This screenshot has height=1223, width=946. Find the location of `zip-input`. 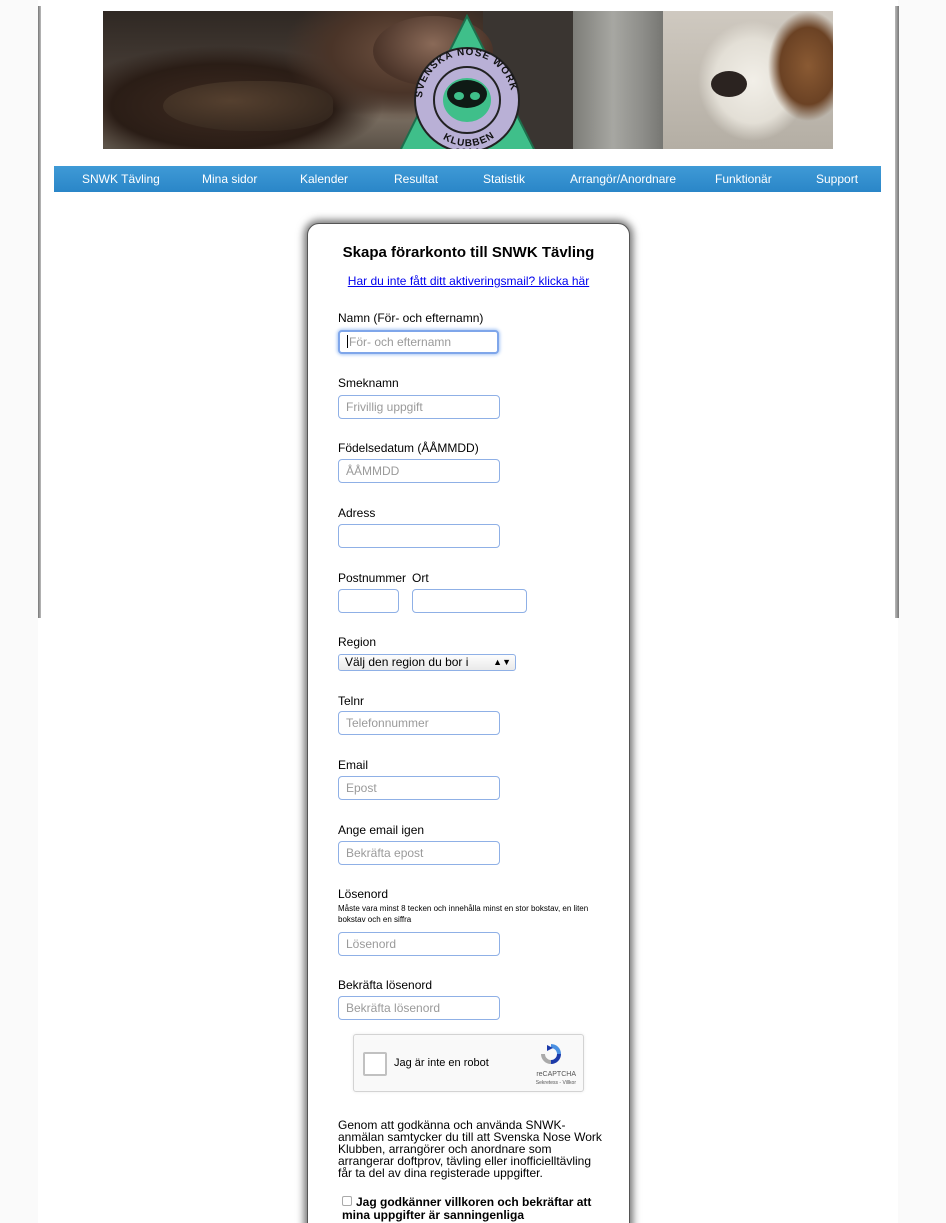

zip-input is located at coordinates (368, 601).